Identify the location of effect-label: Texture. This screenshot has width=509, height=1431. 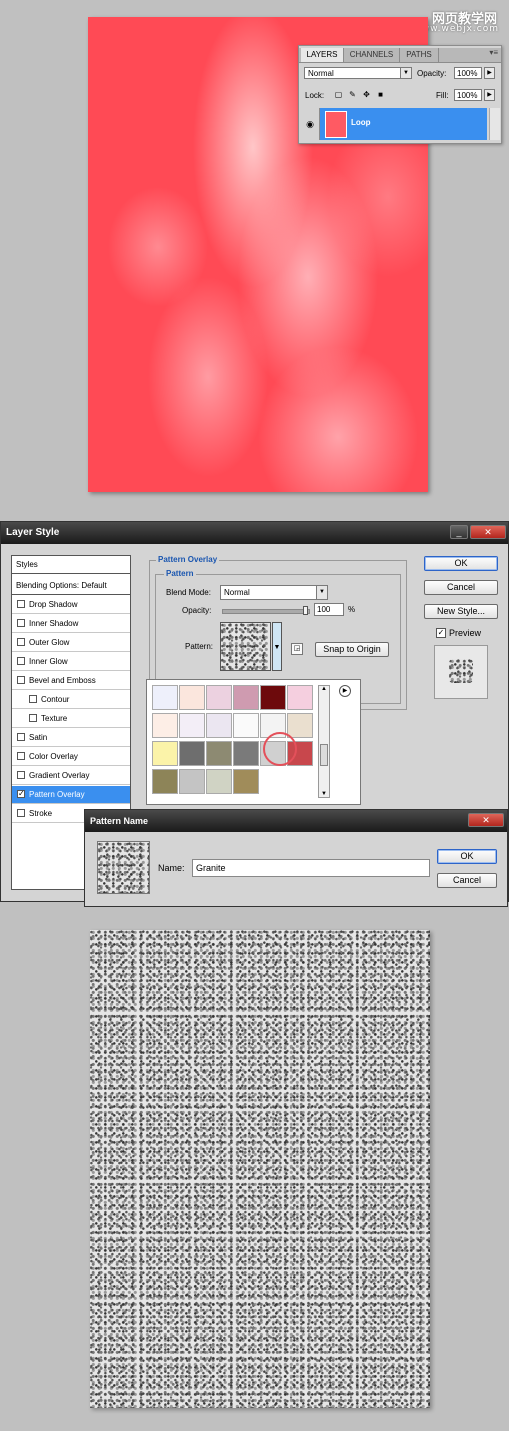
(54, 718).